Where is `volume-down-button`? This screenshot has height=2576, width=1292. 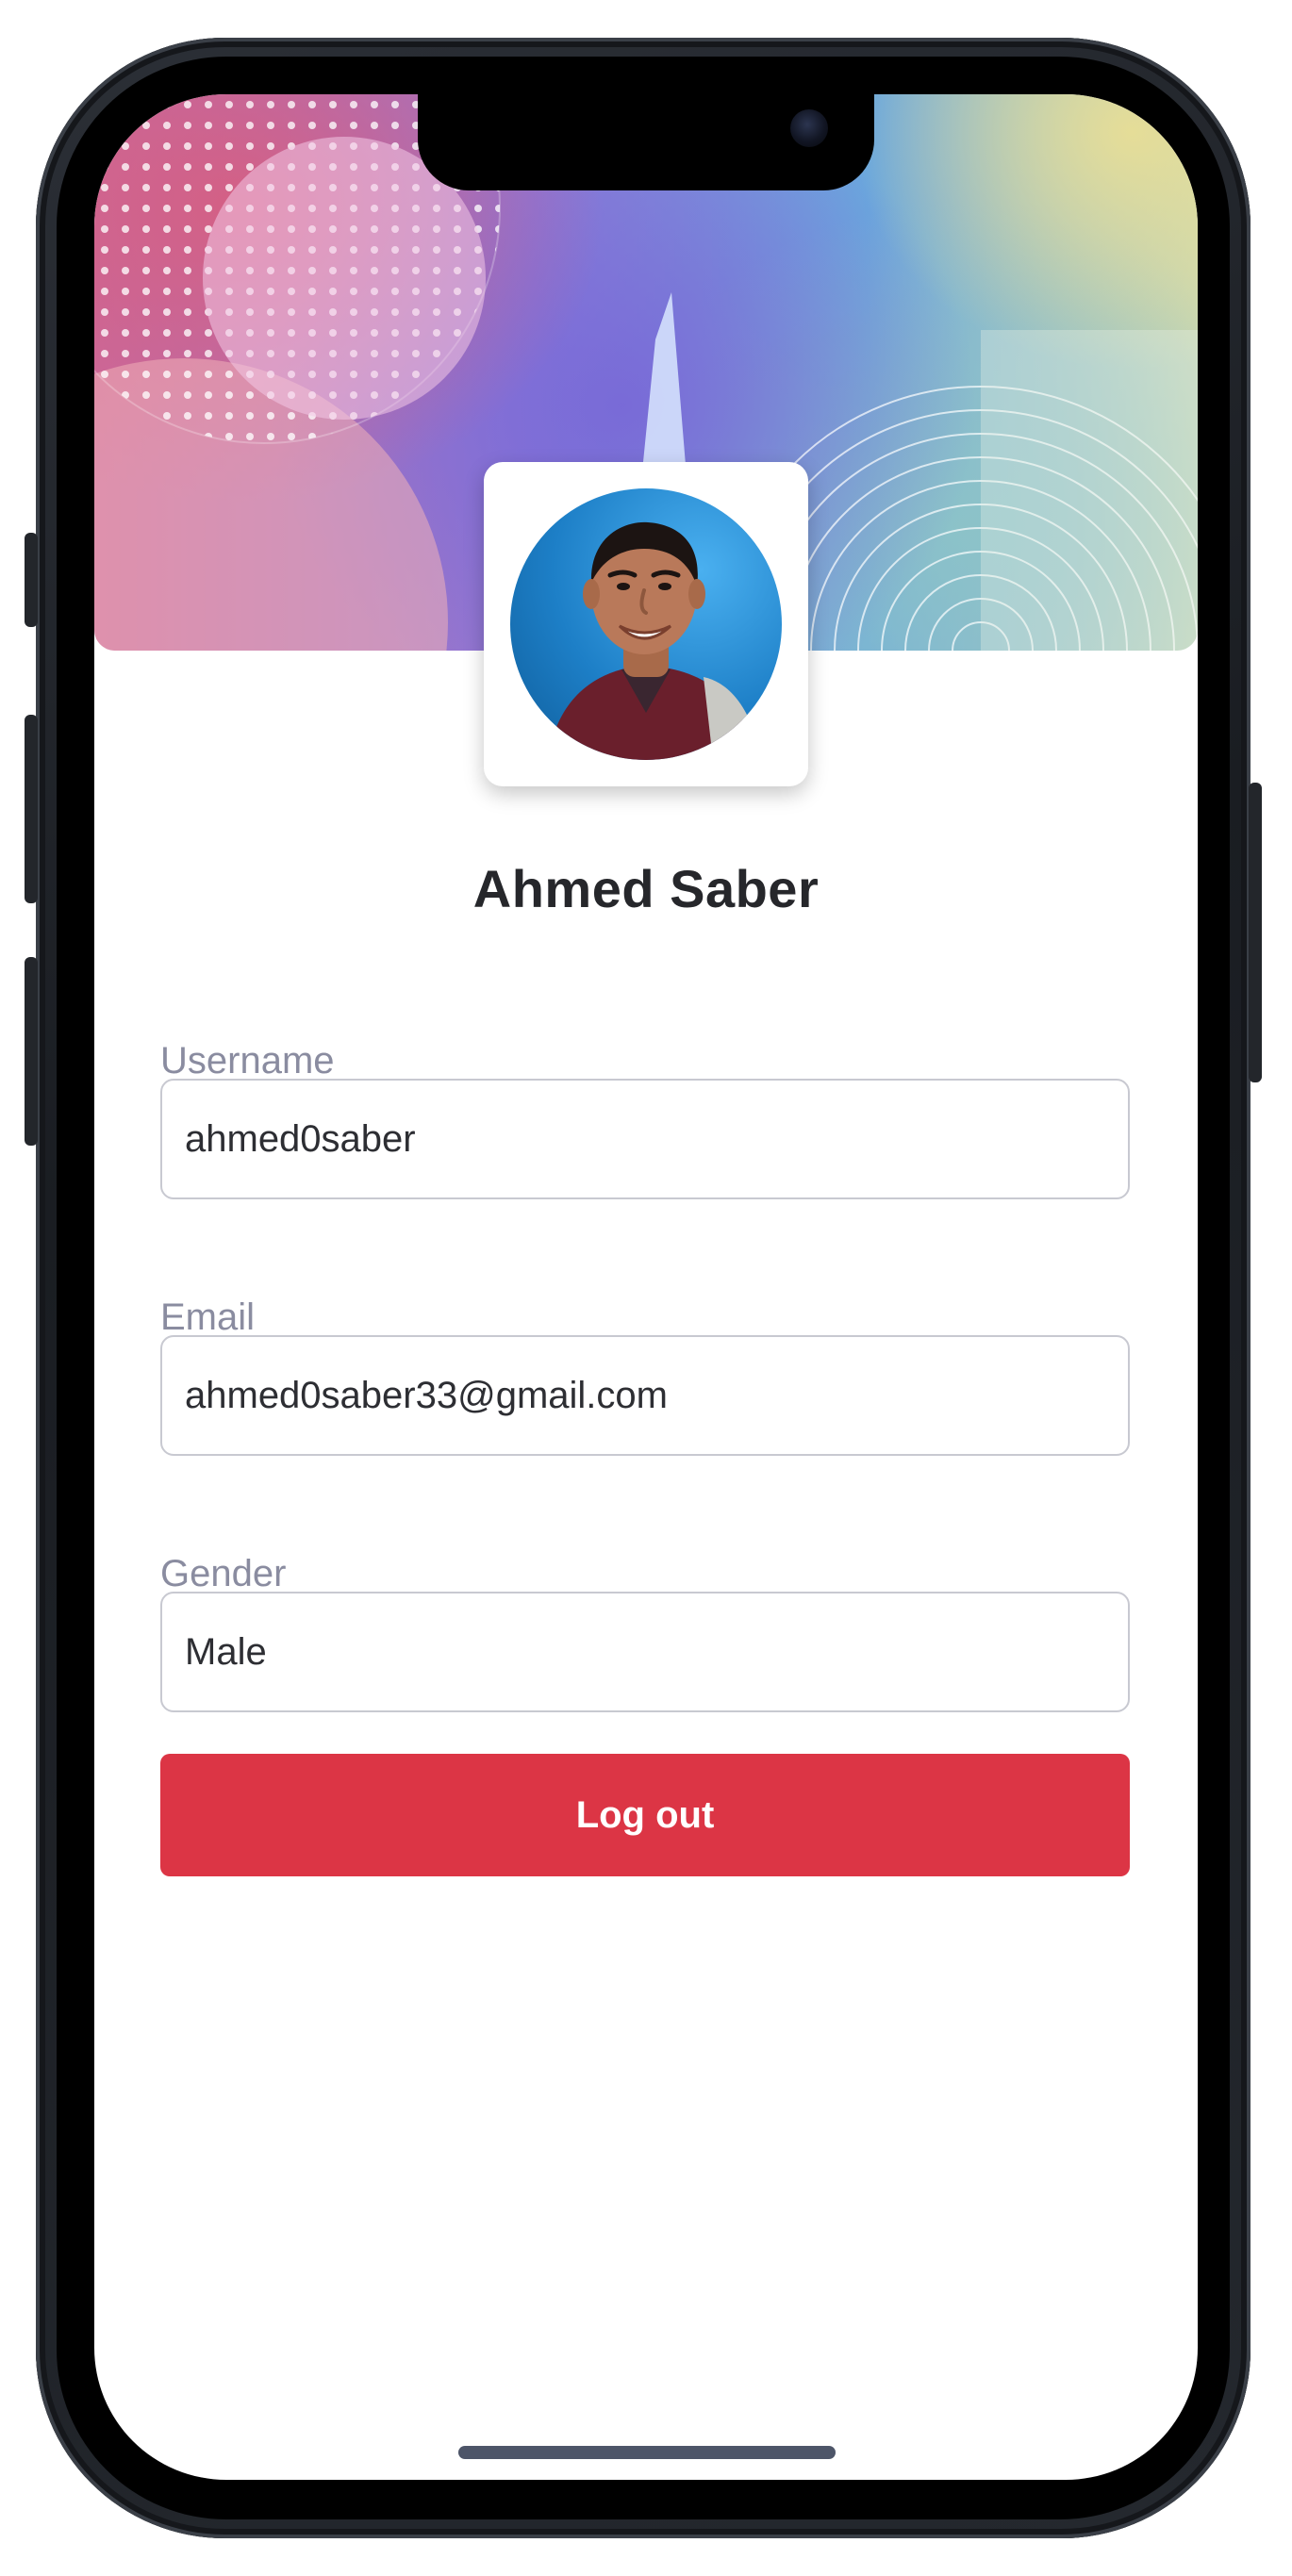 volume-down-button is located at coordinates (32, 1051).